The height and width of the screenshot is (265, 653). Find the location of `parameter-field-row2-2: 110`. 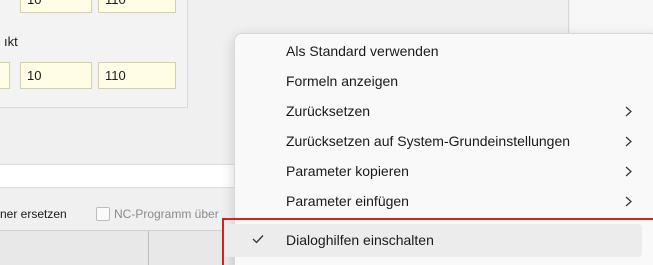

parameter-field-row2-2: 110 is located at coordinates (137, 75).